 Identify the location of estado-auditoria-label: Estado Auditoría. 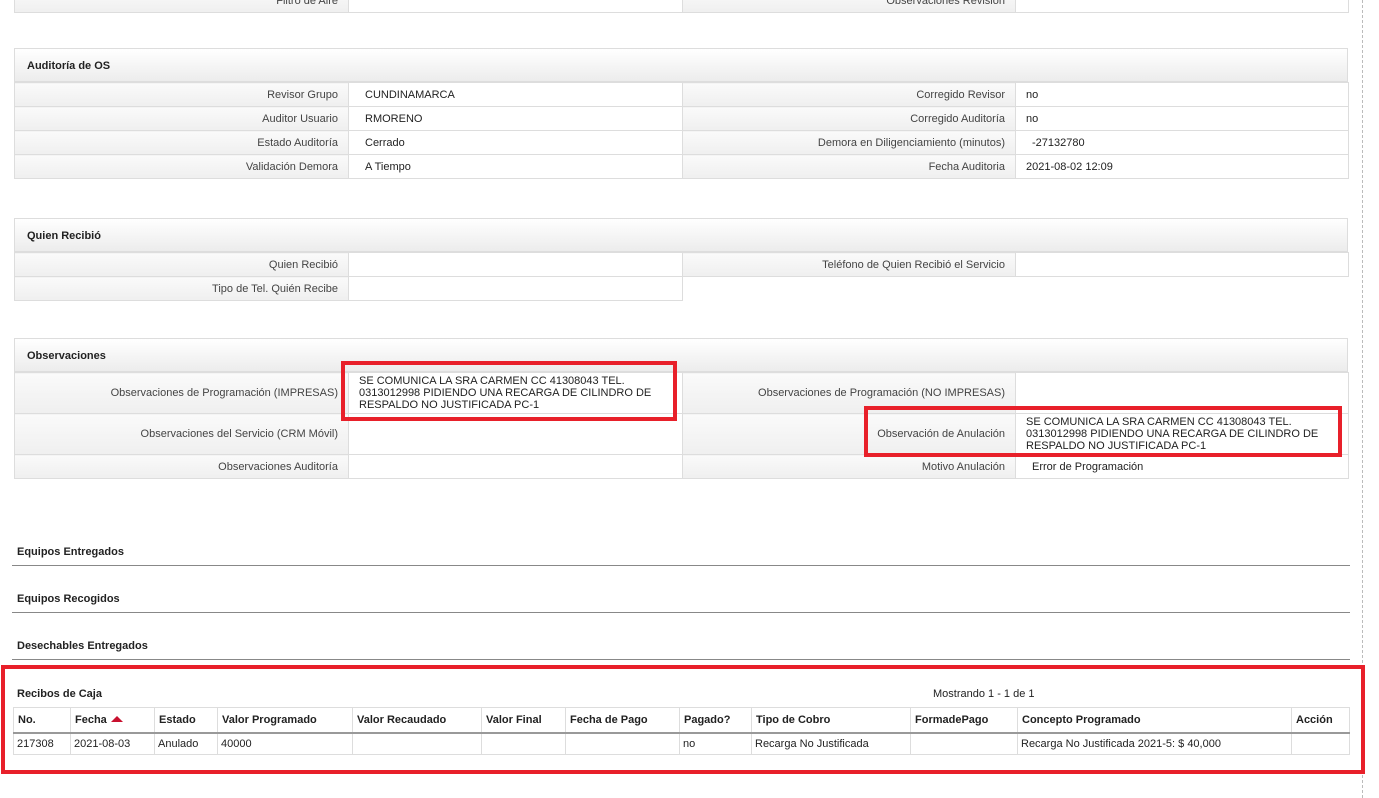
(181, 142).